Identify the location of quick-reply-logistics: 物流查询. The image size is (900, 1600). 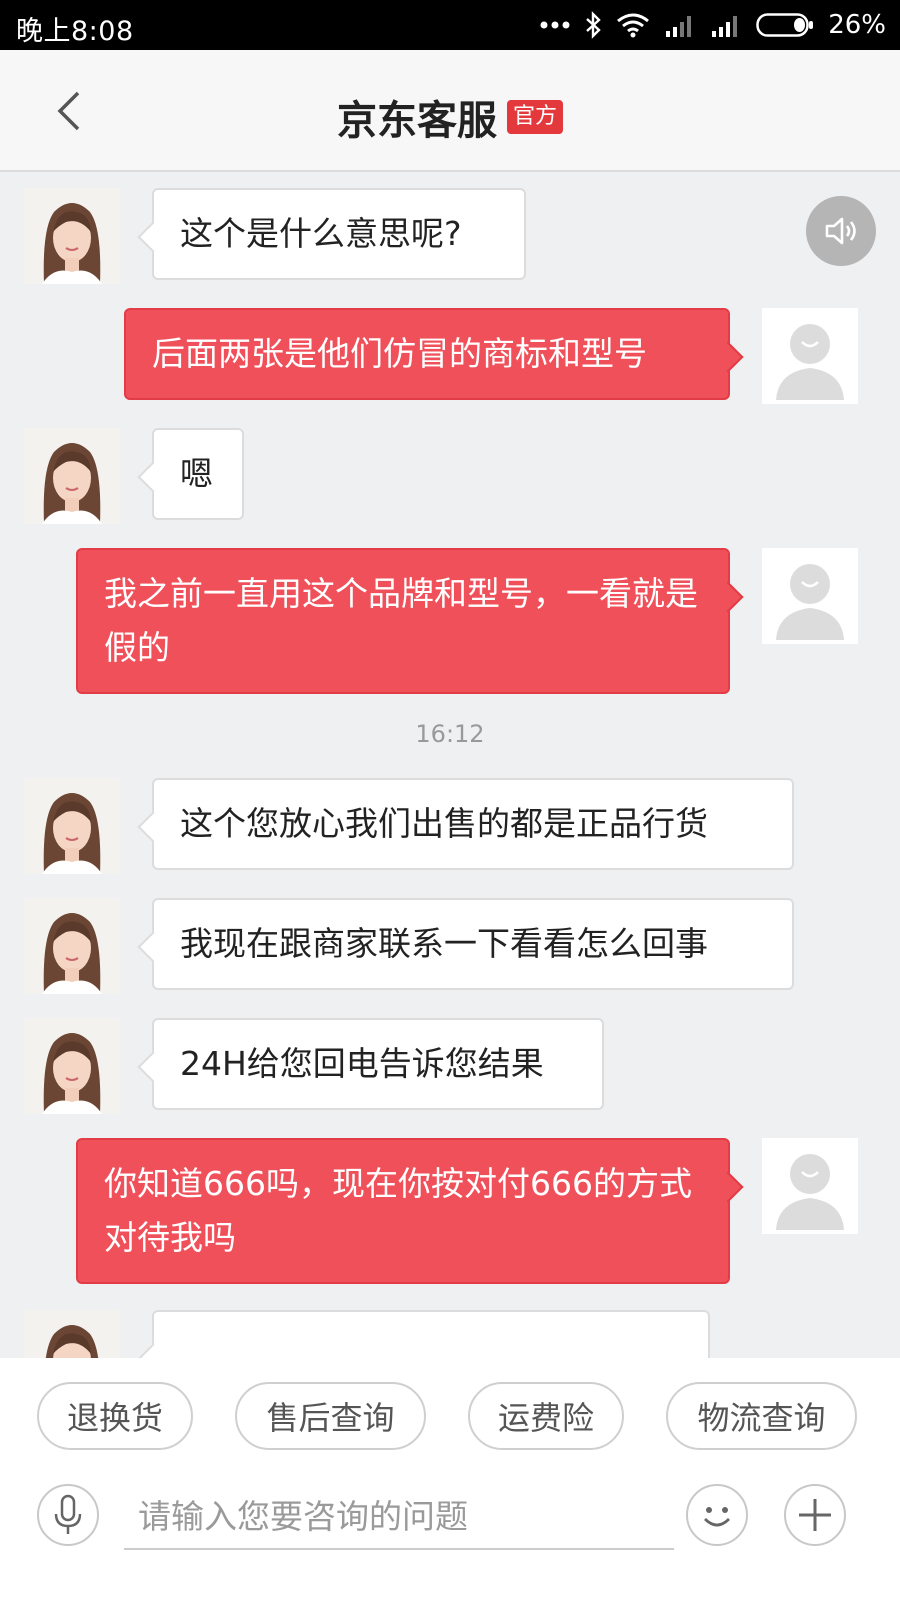
(761, 1416).